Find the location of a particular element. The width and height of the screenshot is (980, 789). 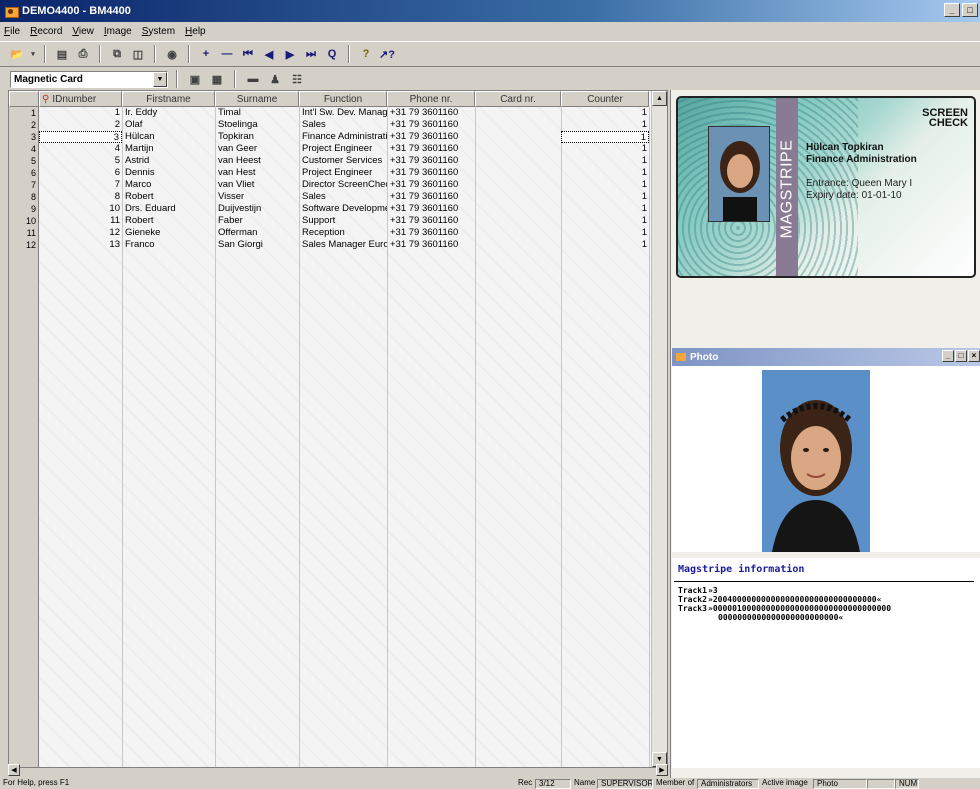

row-number: 1 is located at coordinates (23, 113).